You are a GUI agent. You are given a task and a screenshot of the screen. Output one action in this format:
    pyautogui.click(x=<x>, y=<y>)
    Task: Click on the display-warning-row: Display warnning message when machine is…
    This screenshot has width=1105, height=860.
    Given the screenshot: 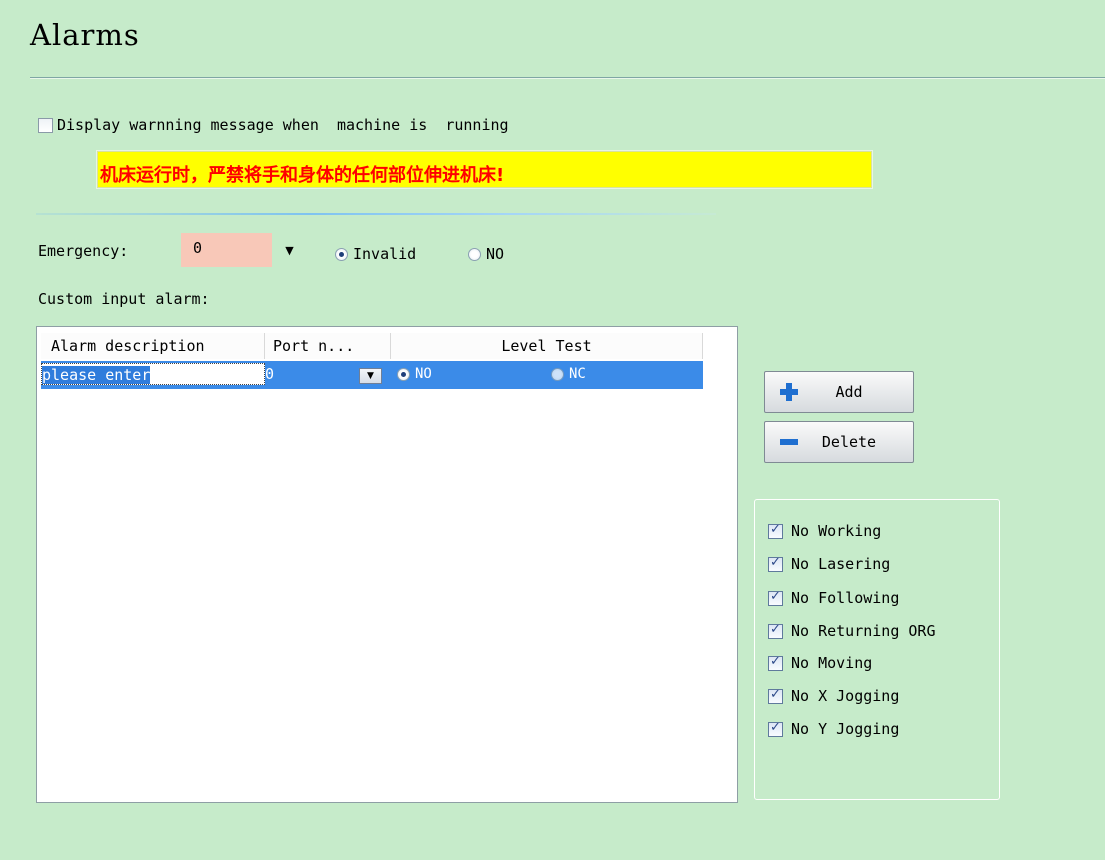 What is the action you would take?
    pyautogui.click(x=273, y=125)
    